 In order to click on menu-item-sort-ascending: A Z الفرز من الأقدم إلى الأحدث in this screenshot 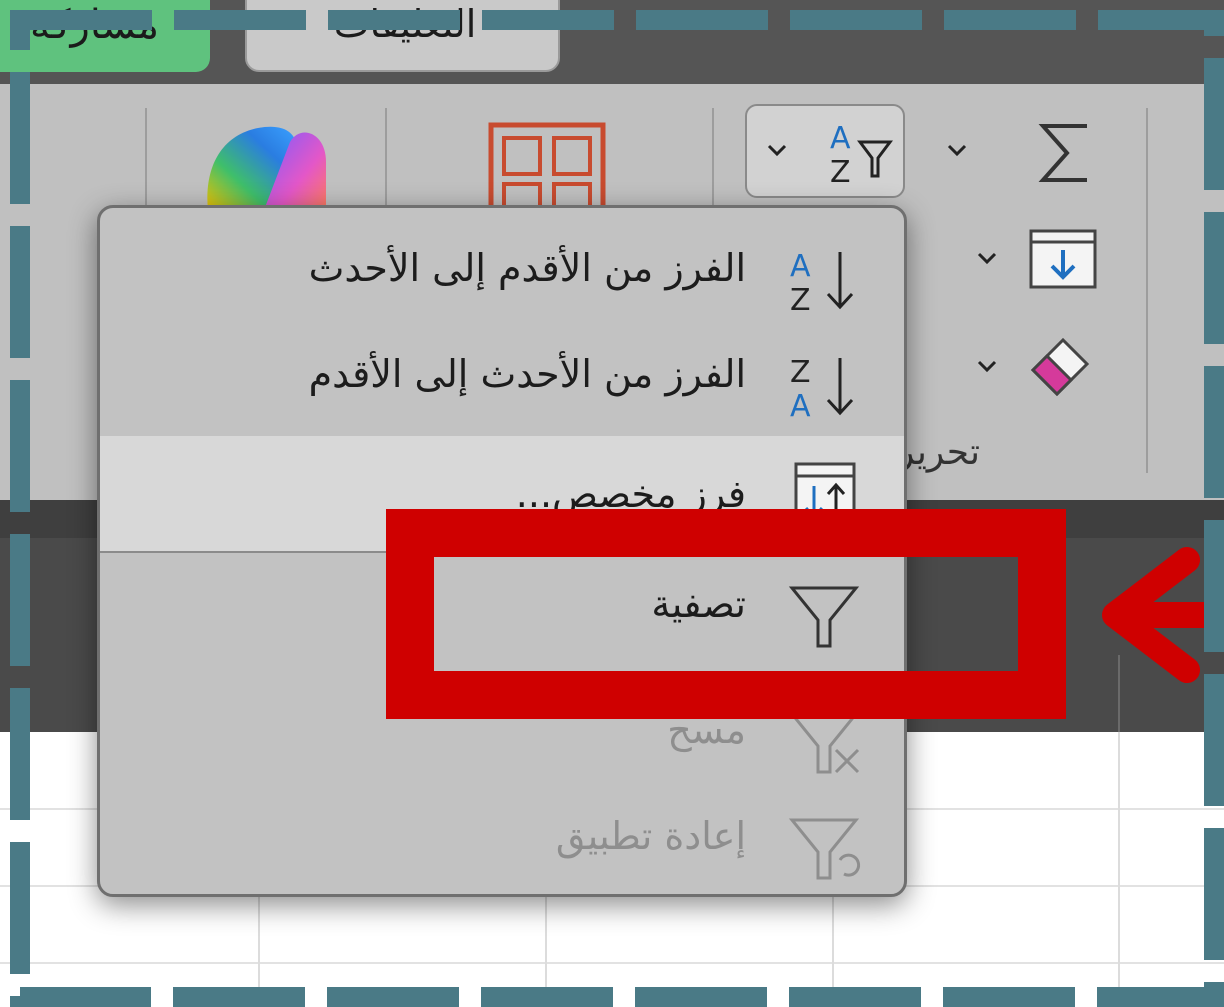, I will do `click(502, 276)`.